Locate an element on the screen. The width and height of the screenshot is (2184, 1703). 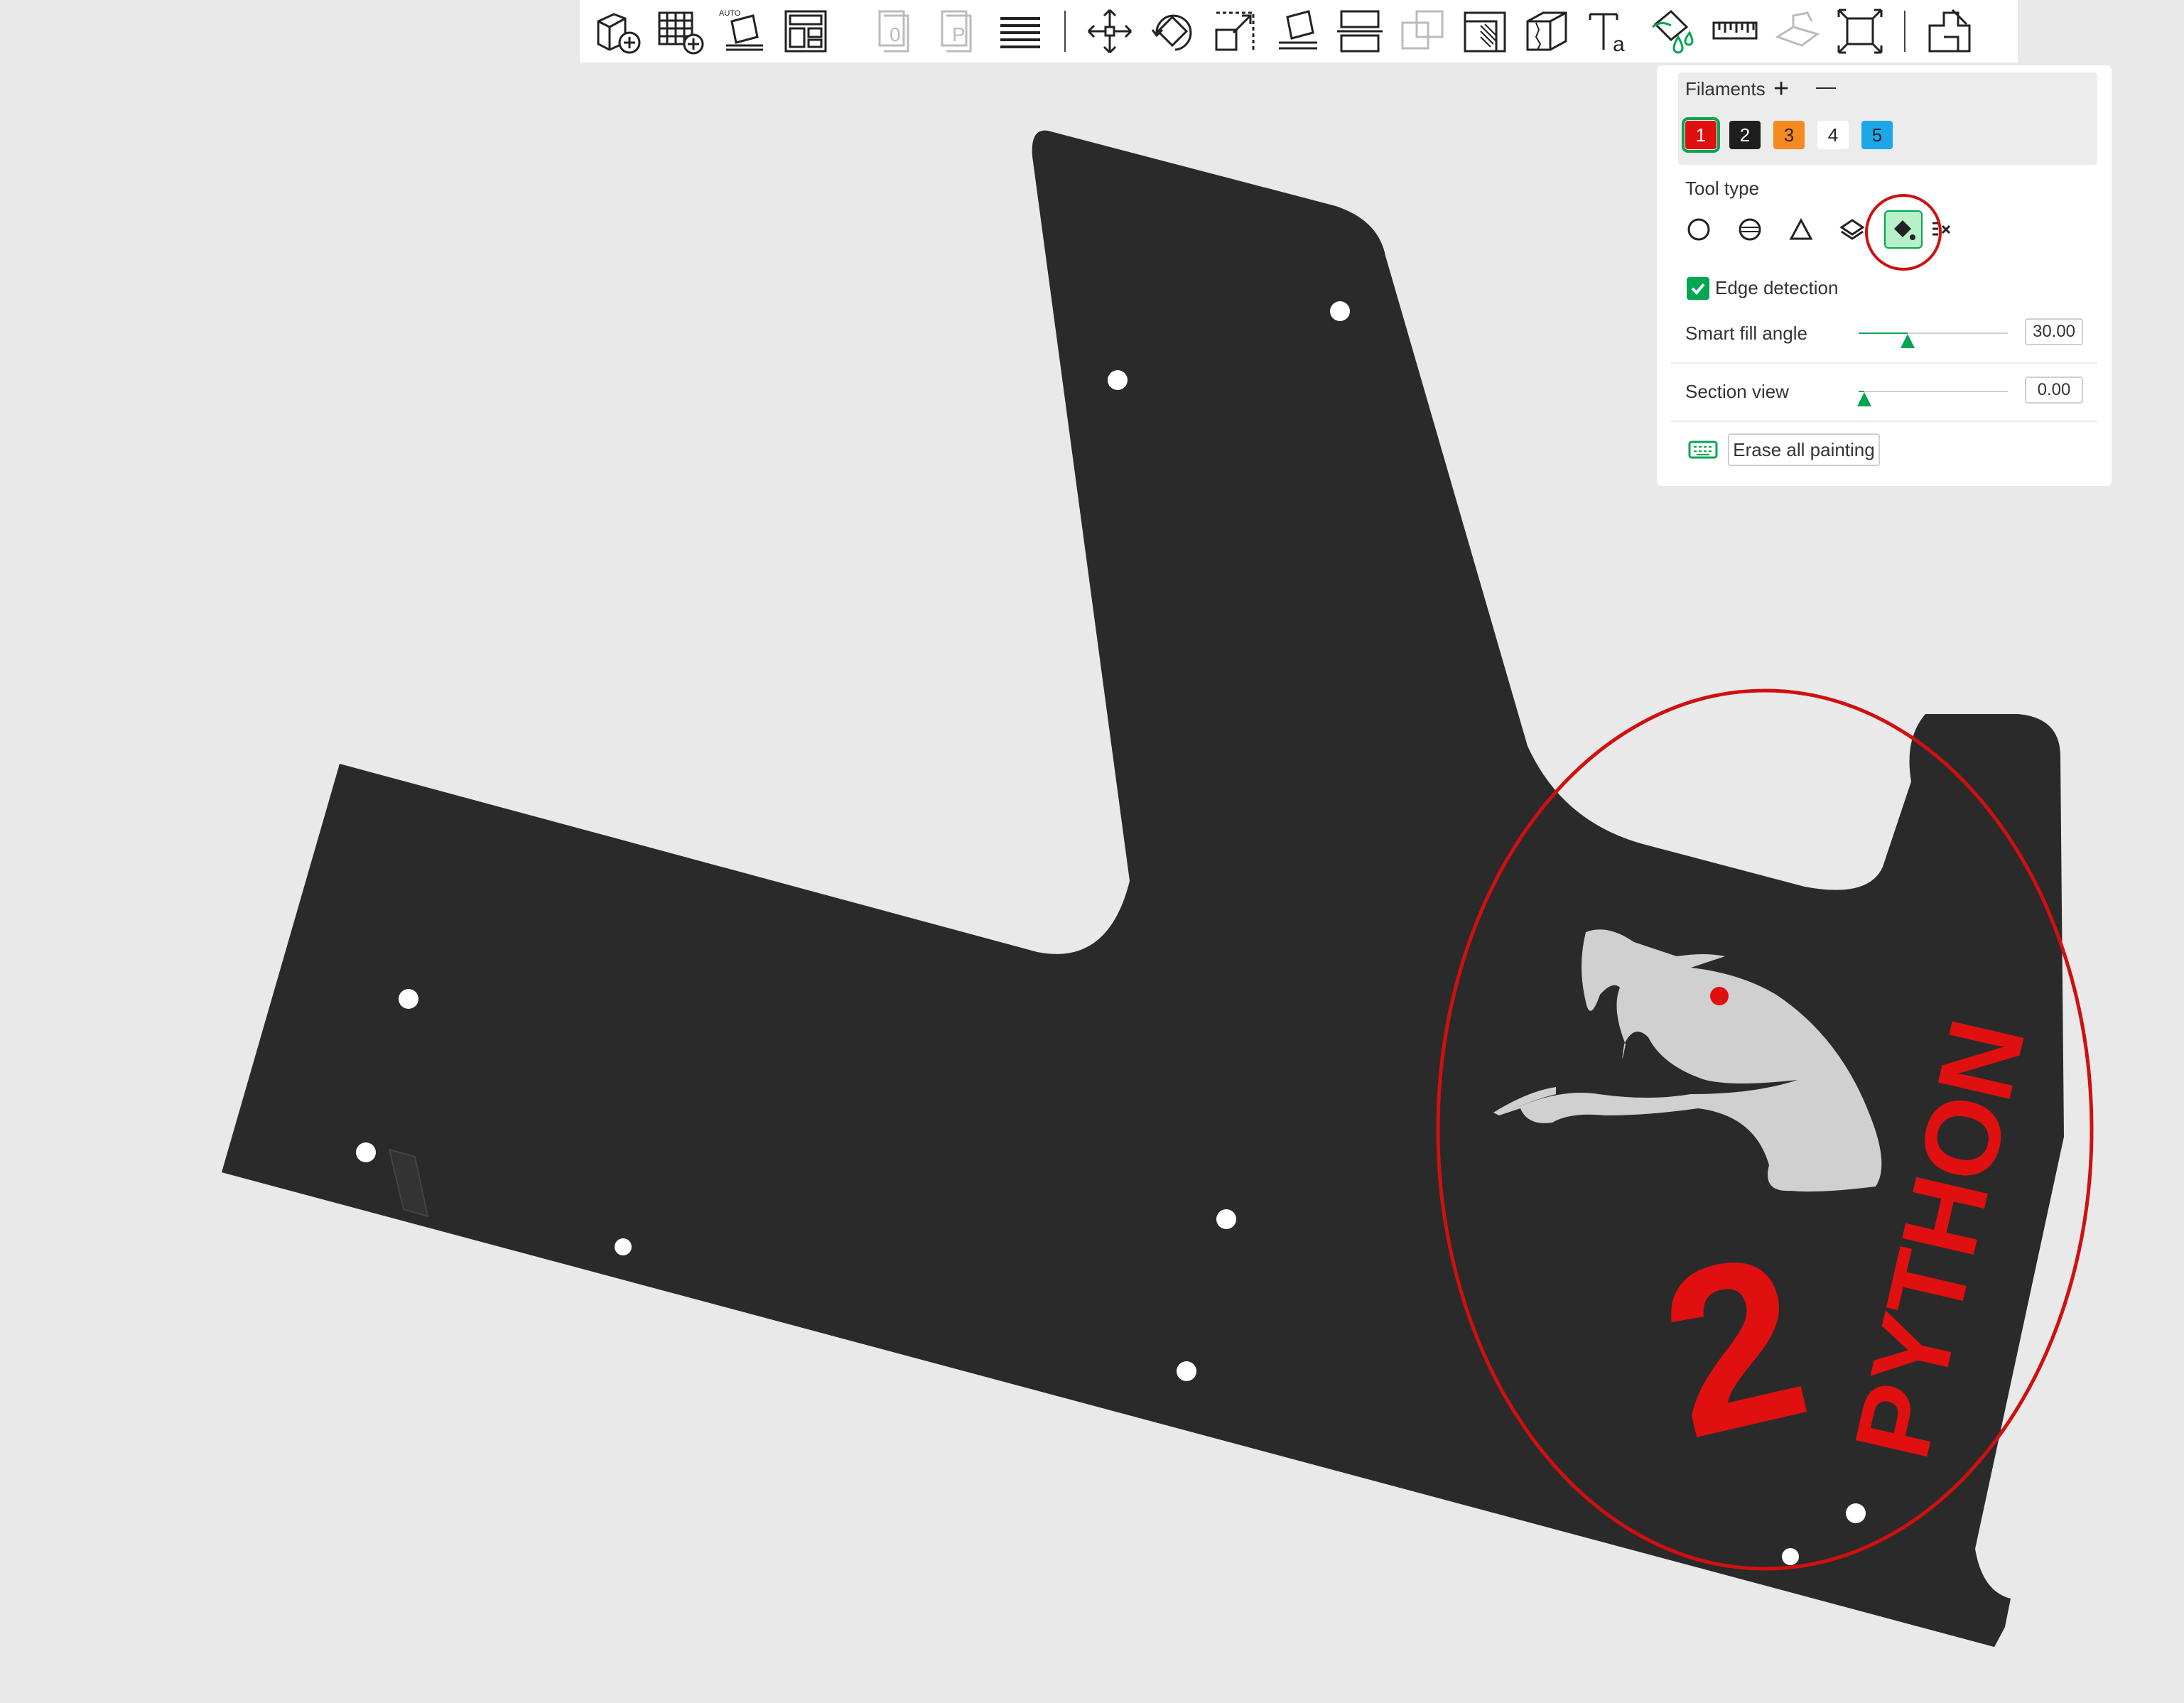
section-view-thumb is located at coordinates (1864, 399).